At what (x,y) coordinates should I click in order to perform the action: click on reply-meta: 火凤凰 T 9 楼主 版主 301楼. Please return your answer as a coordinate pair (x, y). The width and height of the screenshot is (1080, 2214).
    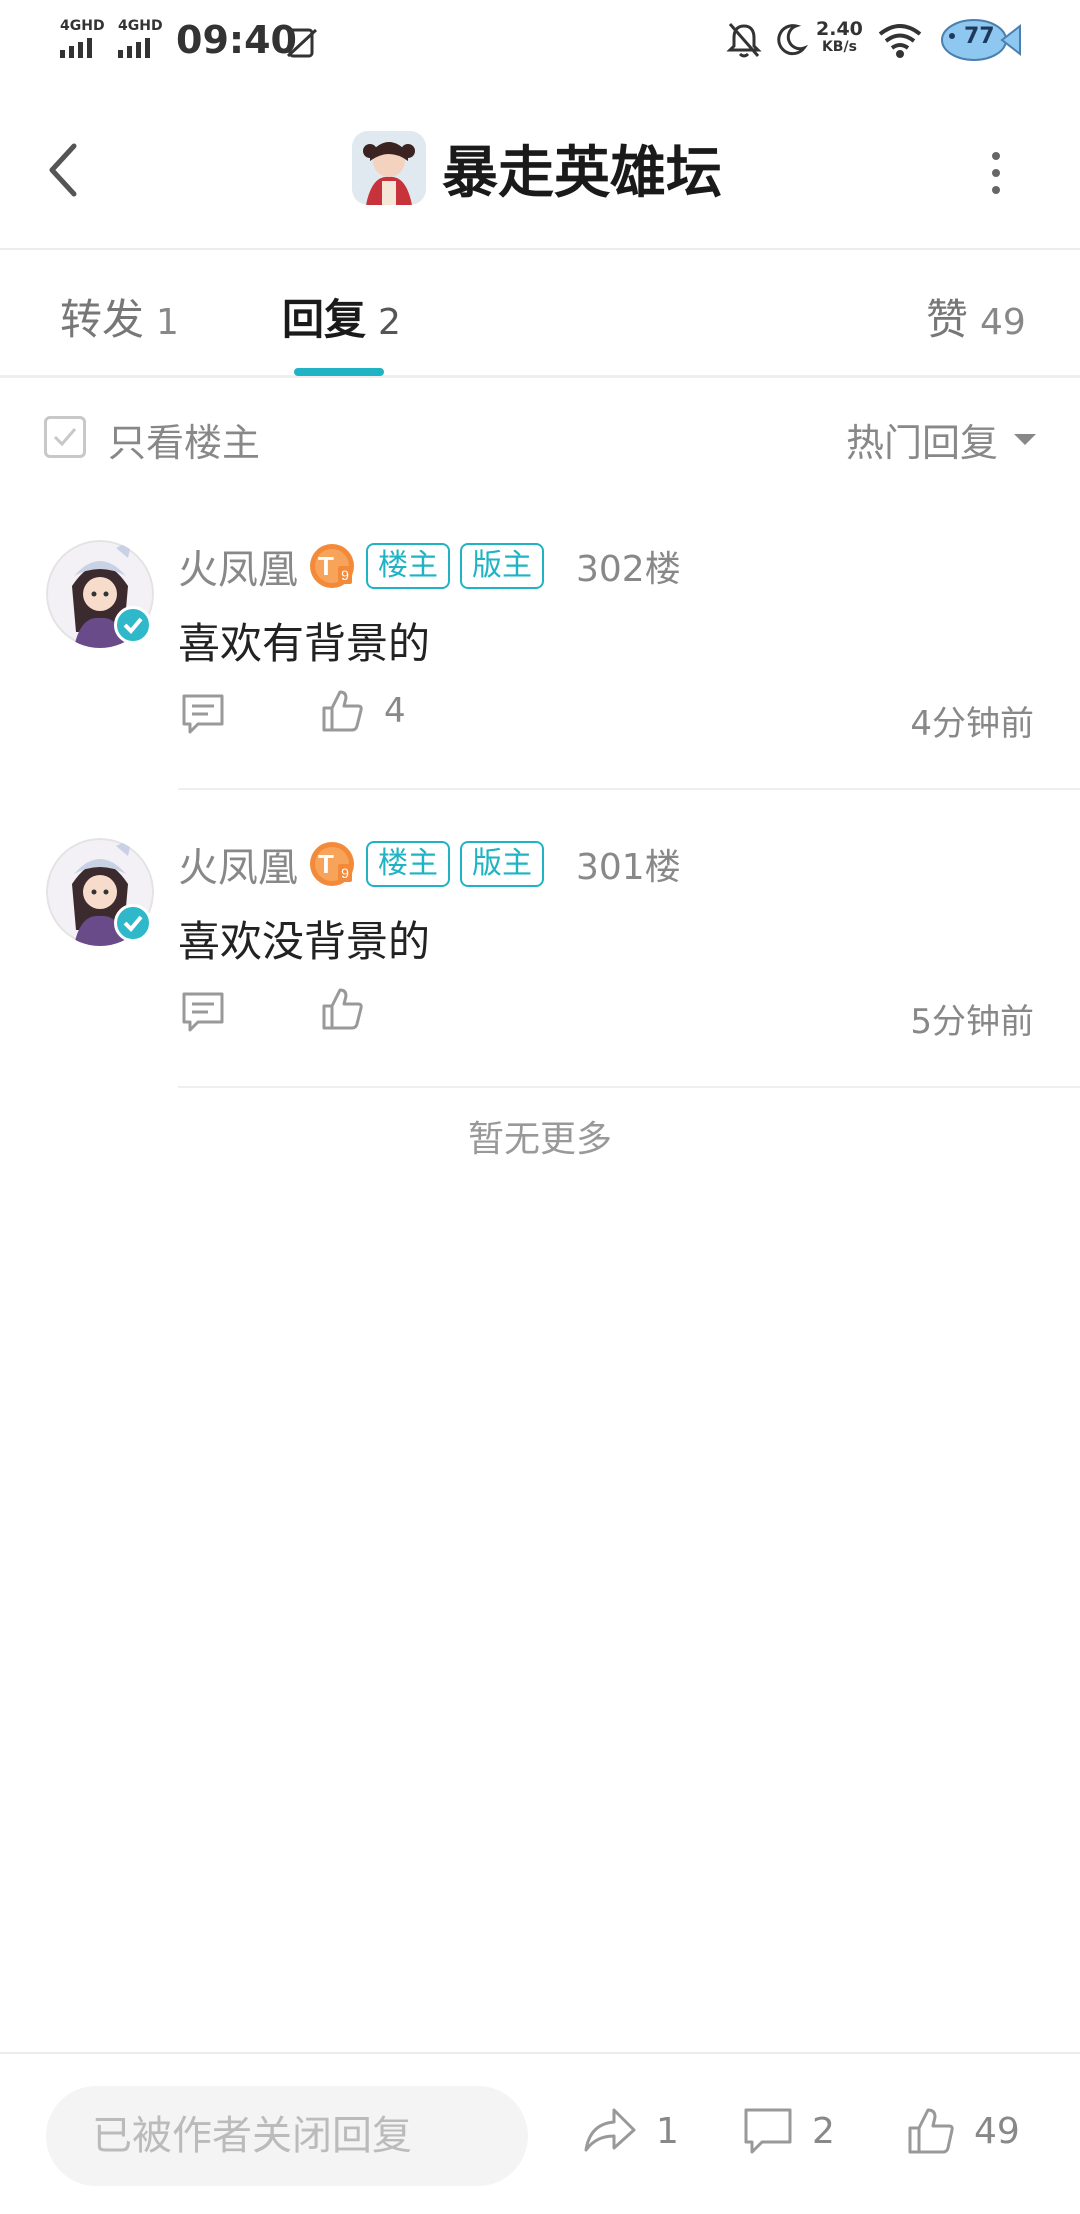
    Looking at the image, I should click on (429, 864).